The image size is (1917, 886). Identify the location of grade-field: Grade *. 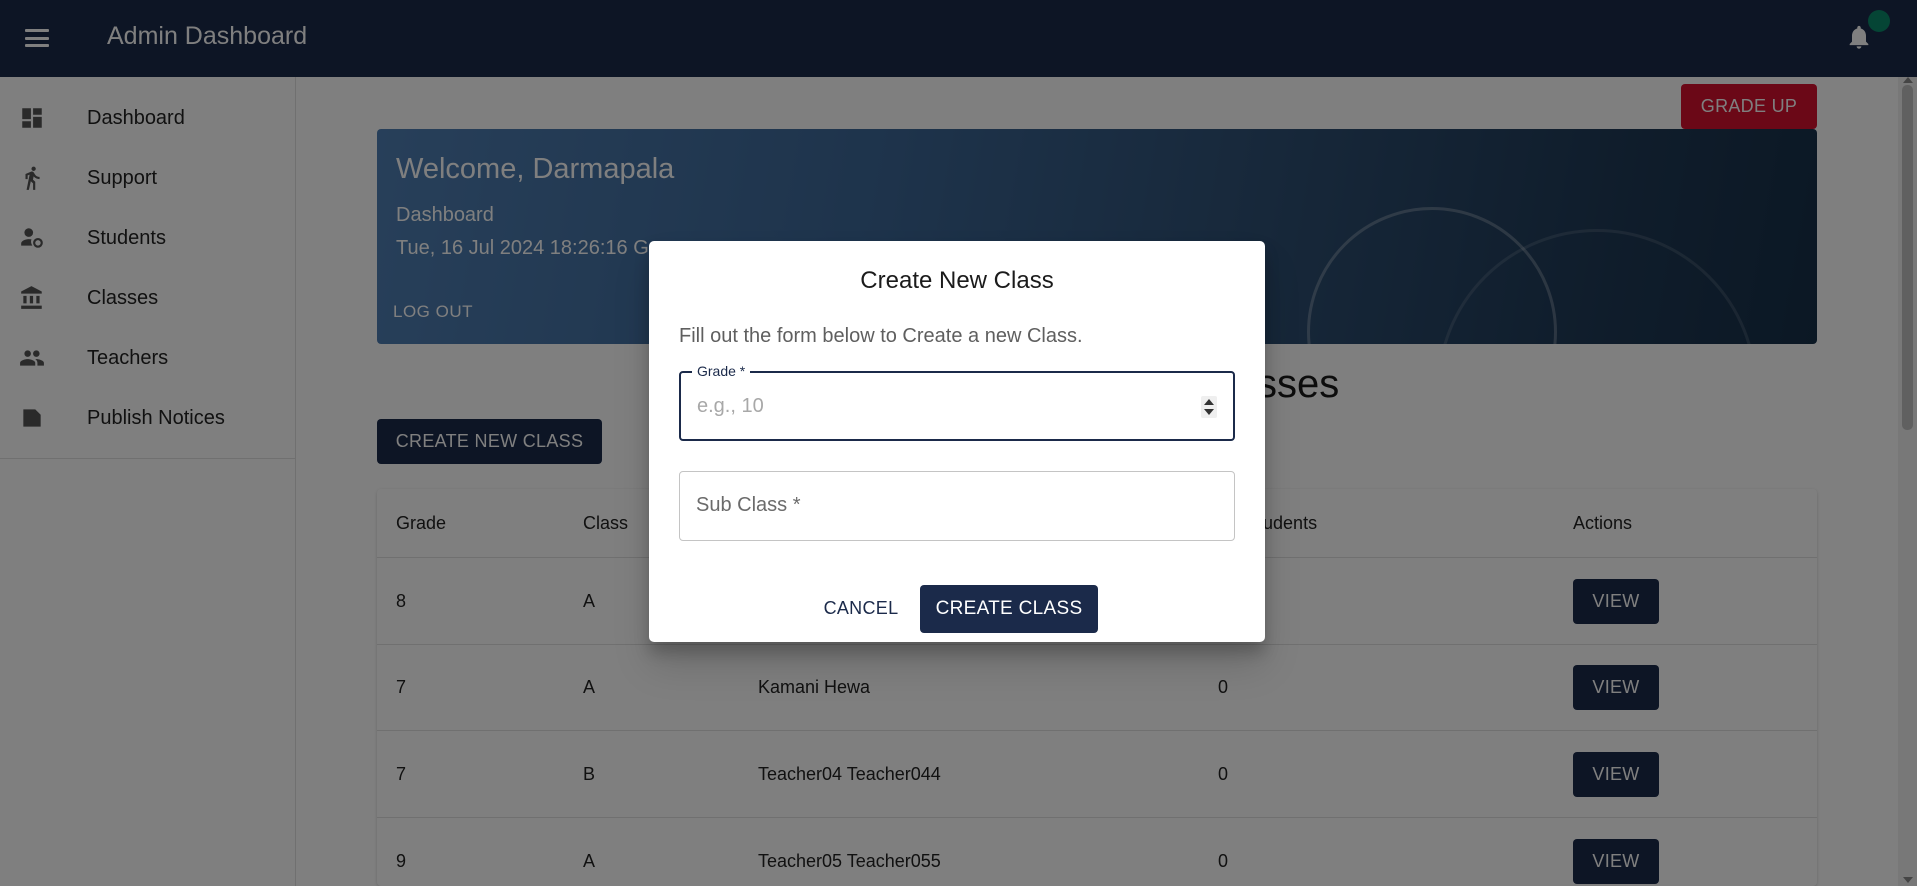
(957, 402).